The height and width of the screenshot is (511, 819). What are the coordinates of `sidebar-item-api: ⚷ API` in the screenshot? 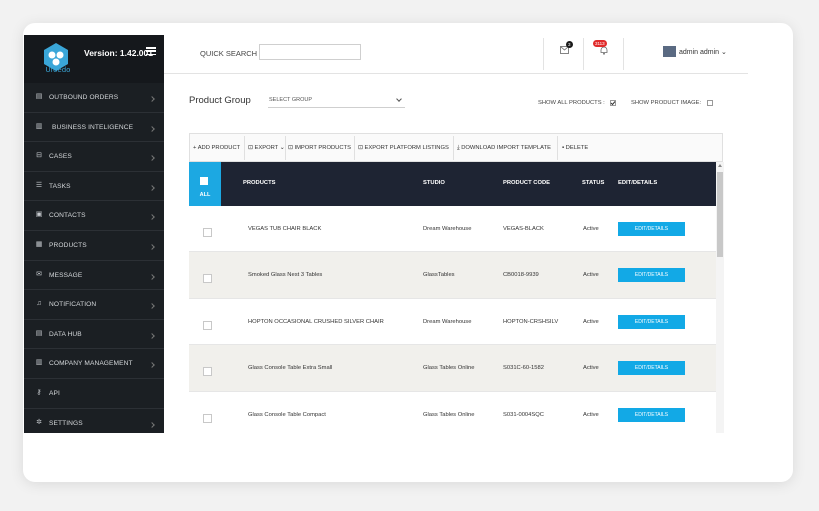 It's located at (94, 394).